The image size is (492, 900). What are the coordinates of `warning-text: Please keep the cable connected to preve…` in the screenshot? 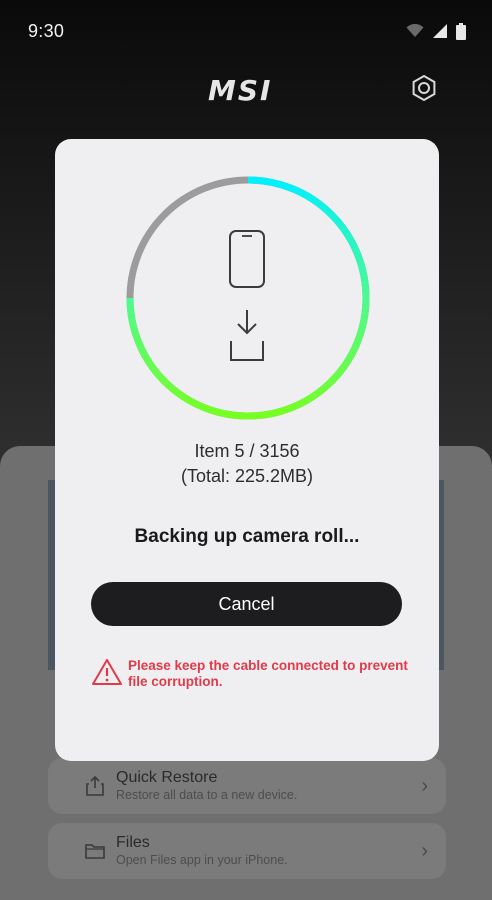 It's located at (268, 673).